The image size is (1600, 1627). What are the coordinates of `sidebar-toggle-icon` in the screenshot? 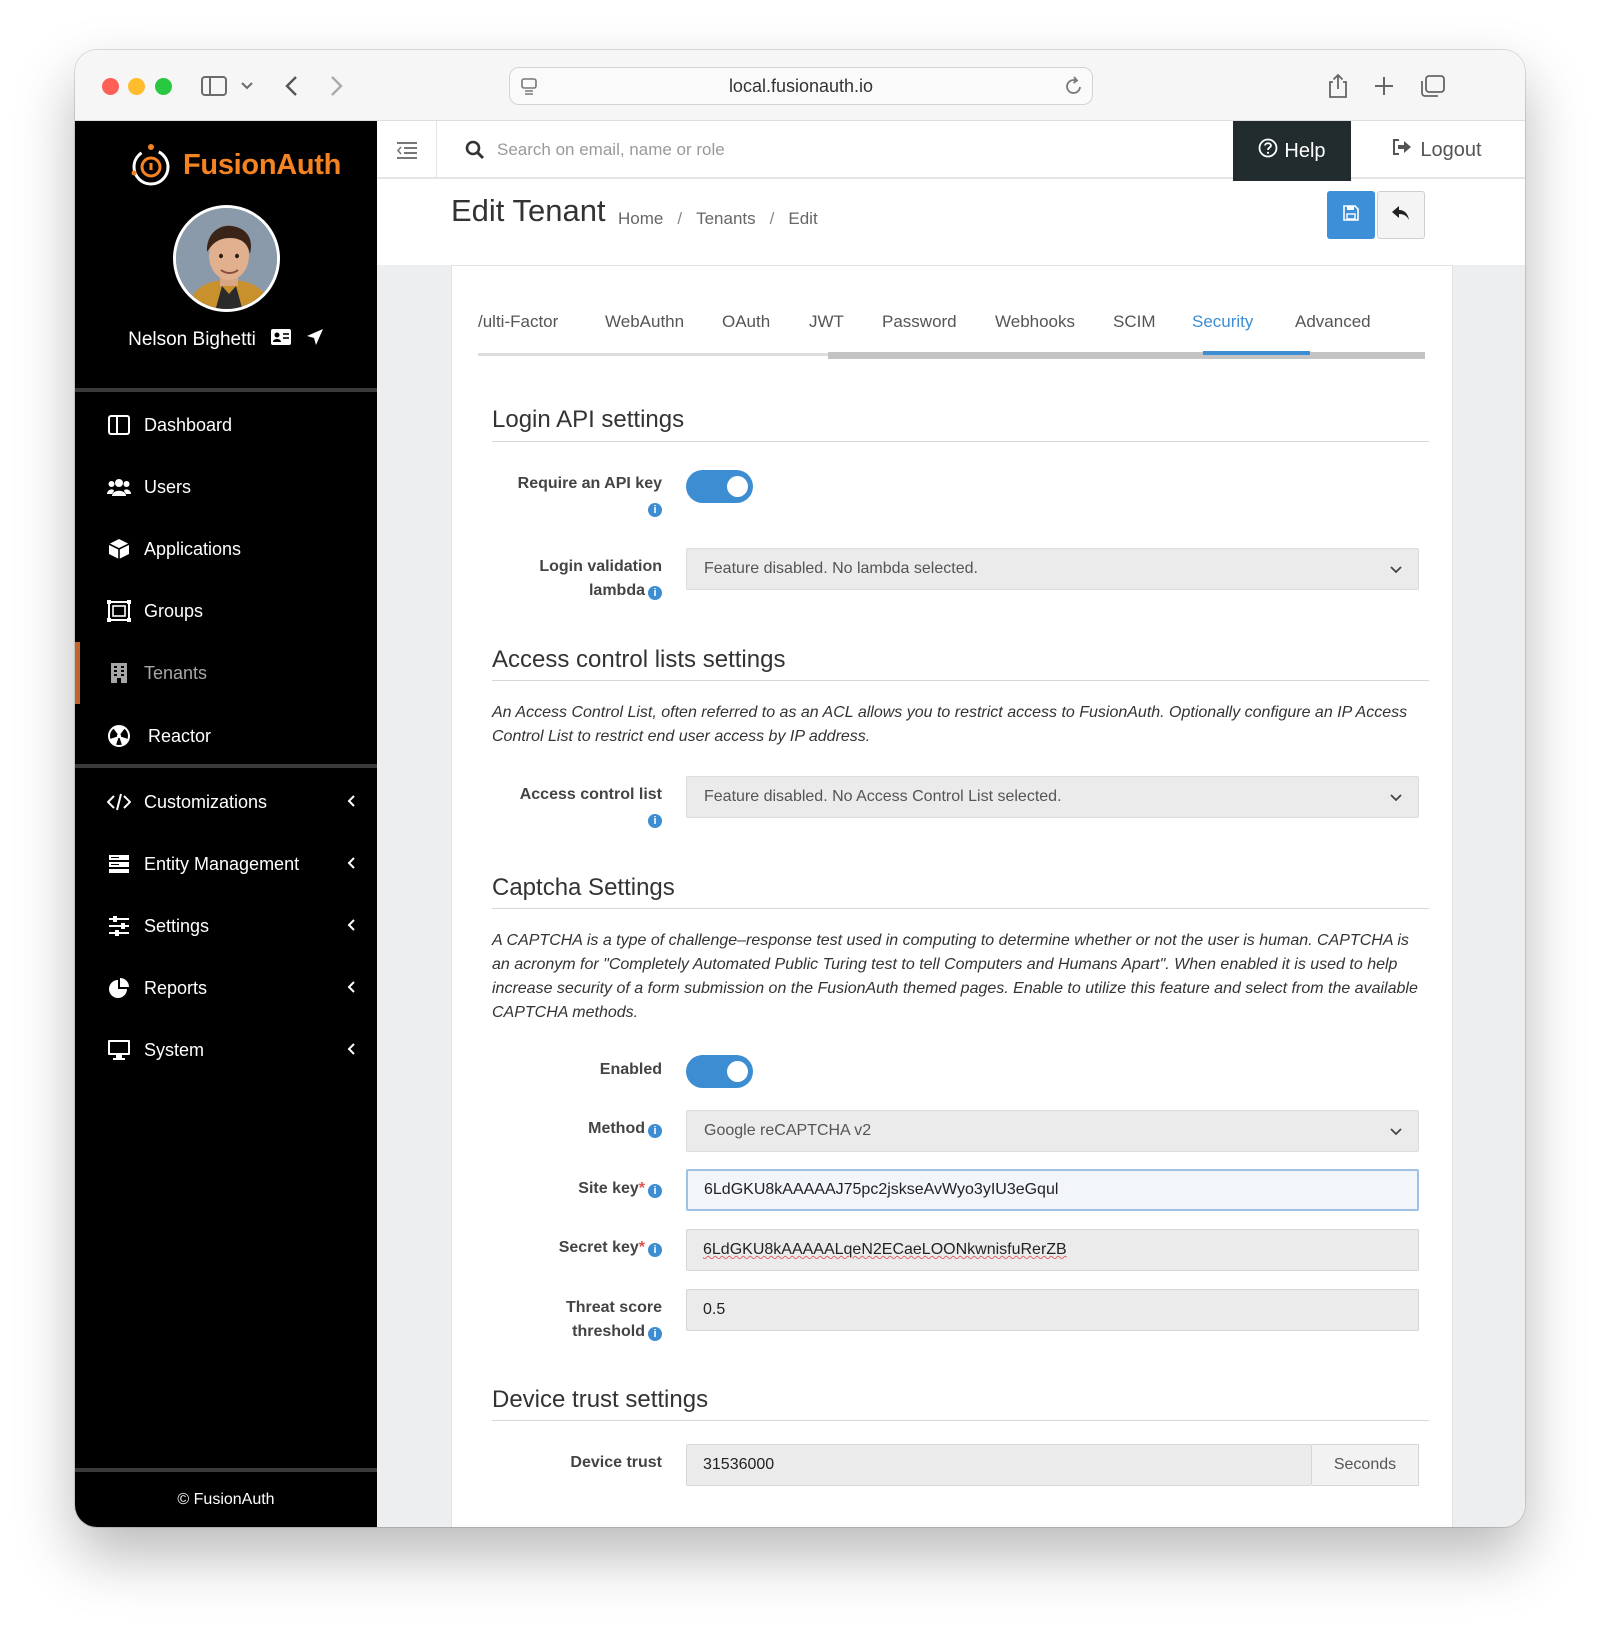 It's located at (214, 86).